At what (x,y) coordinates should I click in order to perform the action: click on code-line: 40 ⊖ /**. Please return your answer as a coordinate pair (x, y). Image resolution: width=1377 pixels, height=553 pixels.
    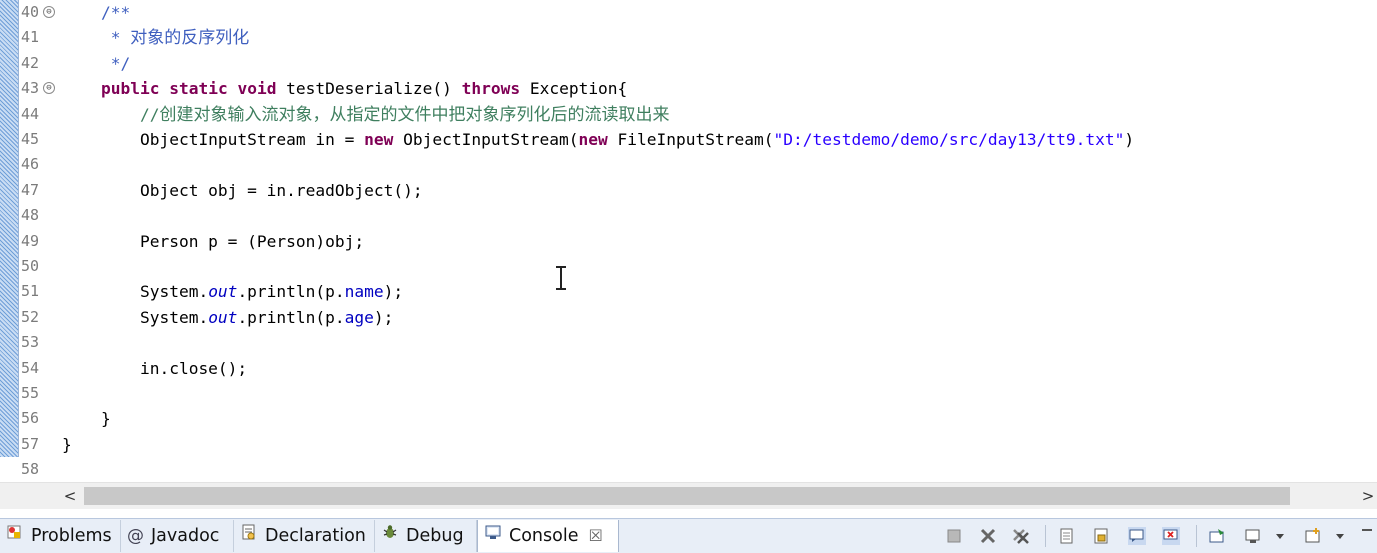
    Looking at the image, I should click on (688, 12).